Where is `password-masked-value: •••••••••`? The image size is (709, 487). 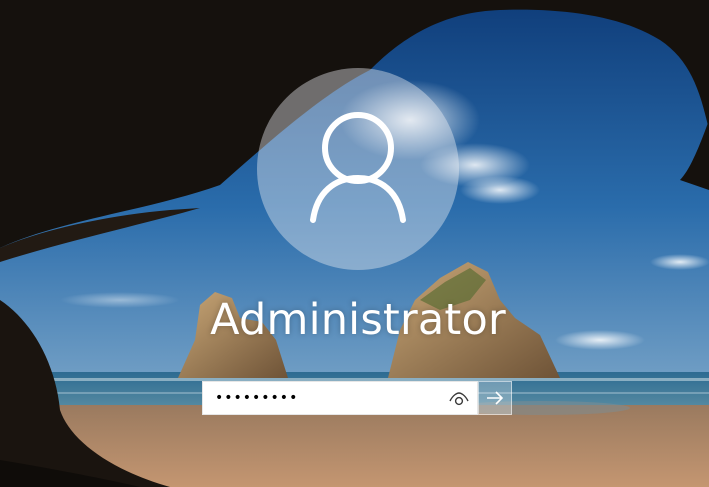 password-masked-value: ••••••••• is located at coordinates (257, 398).